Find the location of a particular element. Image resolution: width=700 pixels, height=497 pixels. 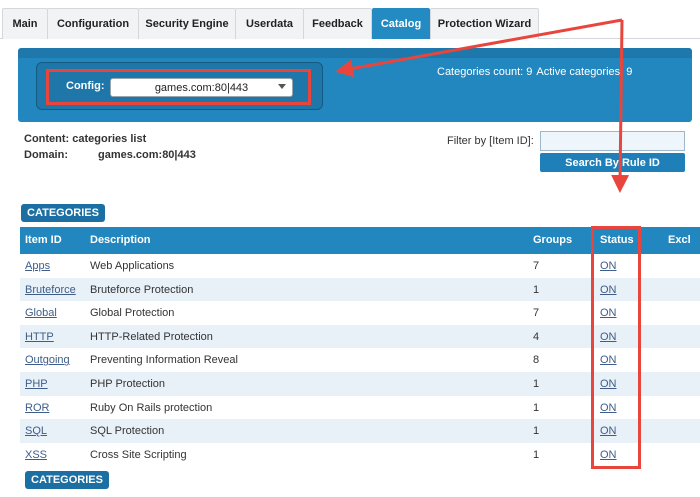

item-id-link: Apps is located at coordinates (37, 266).